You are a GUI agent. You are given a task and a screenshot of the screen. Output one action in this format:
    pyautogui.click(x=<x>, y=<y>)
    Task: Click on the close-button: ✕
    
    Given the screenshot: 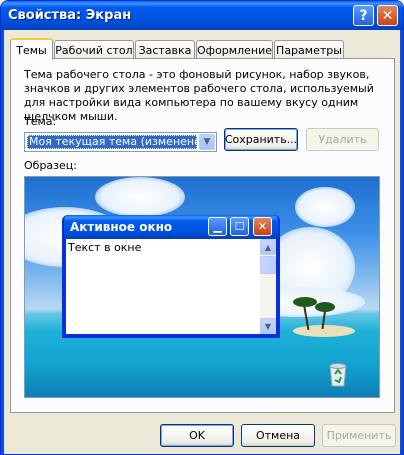 What is the action you would take?
    pyautogui.click(x=387, y=15)
    